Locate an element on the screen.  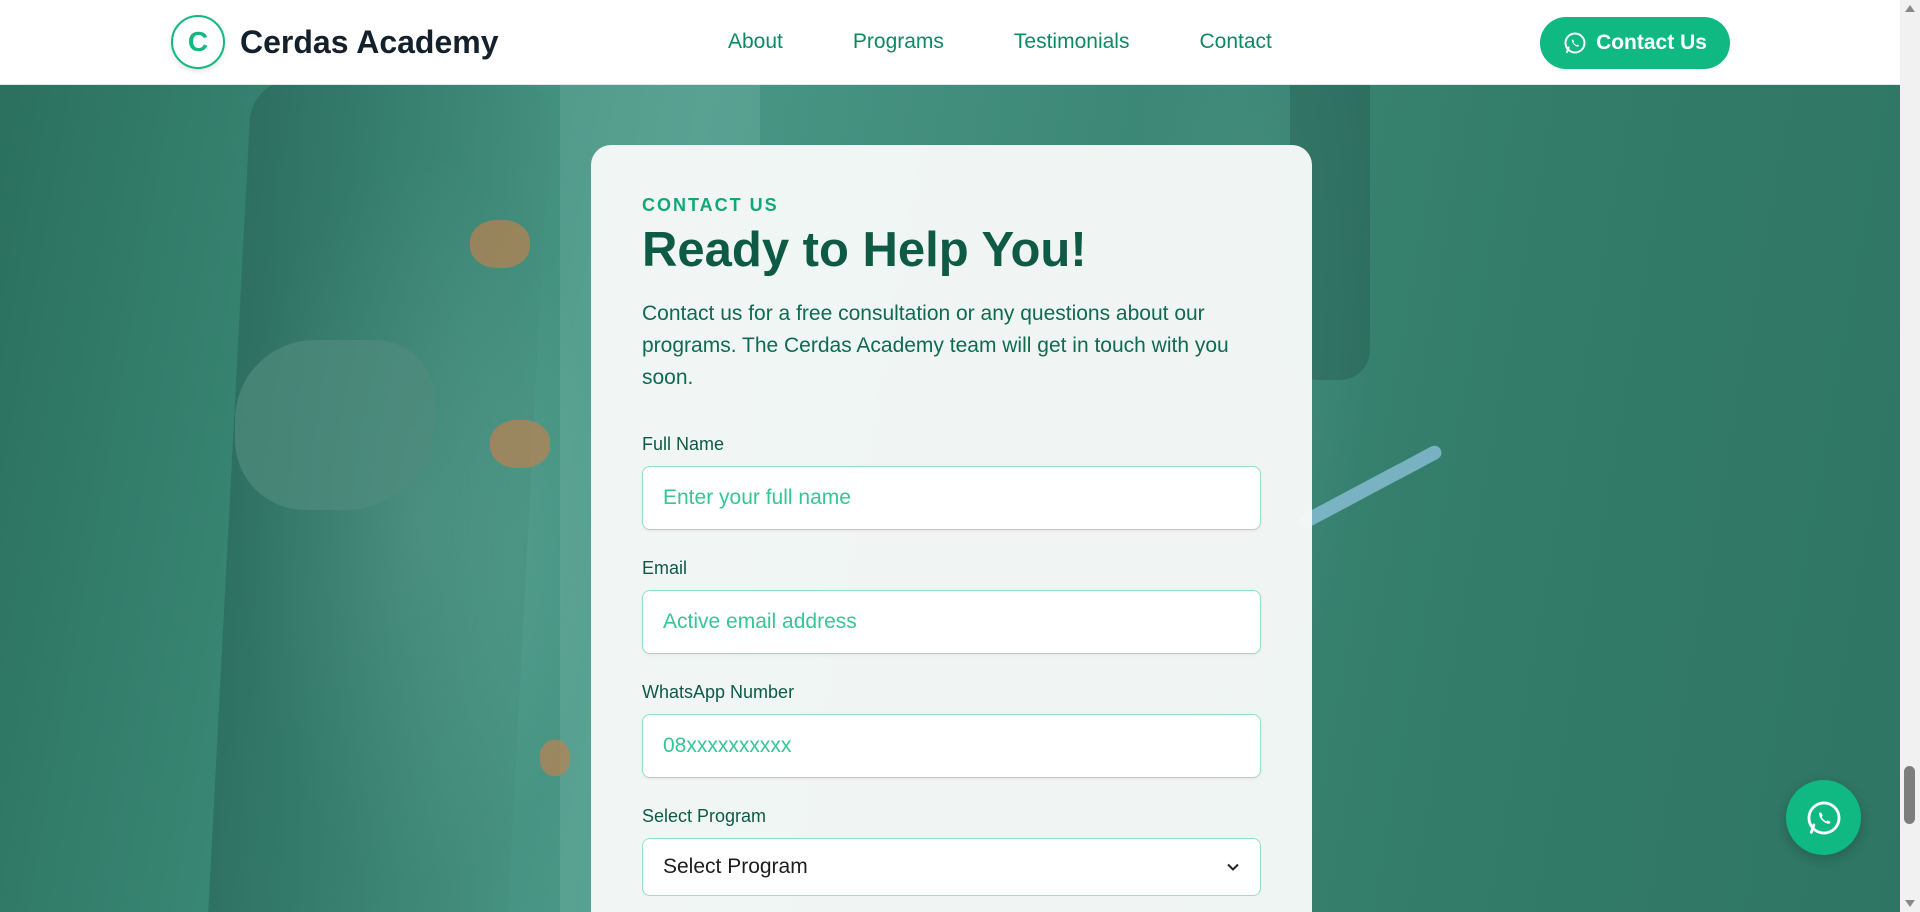
brand-logo: C Cerdas Academy is located at coordinates (335, 42).